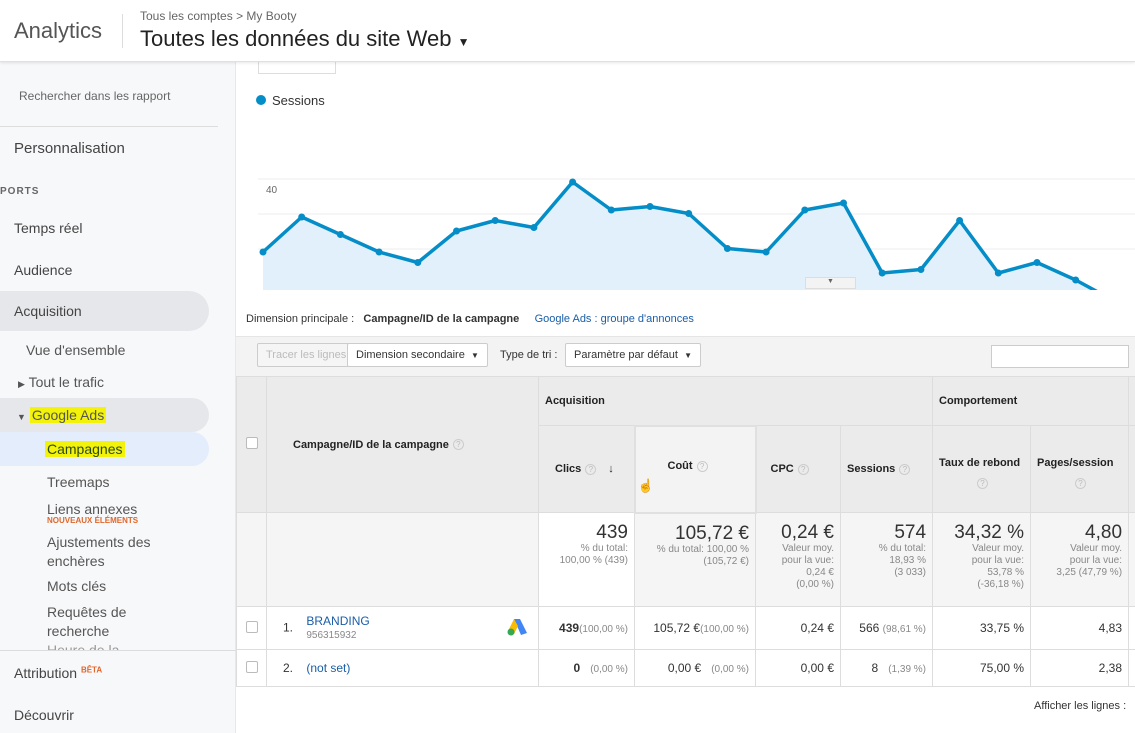 This screenshot has width=1135, height=733. Describe the element at coordinates (1080, 628) in the screenshot. I see `pages-cell: 4,83` at that location.